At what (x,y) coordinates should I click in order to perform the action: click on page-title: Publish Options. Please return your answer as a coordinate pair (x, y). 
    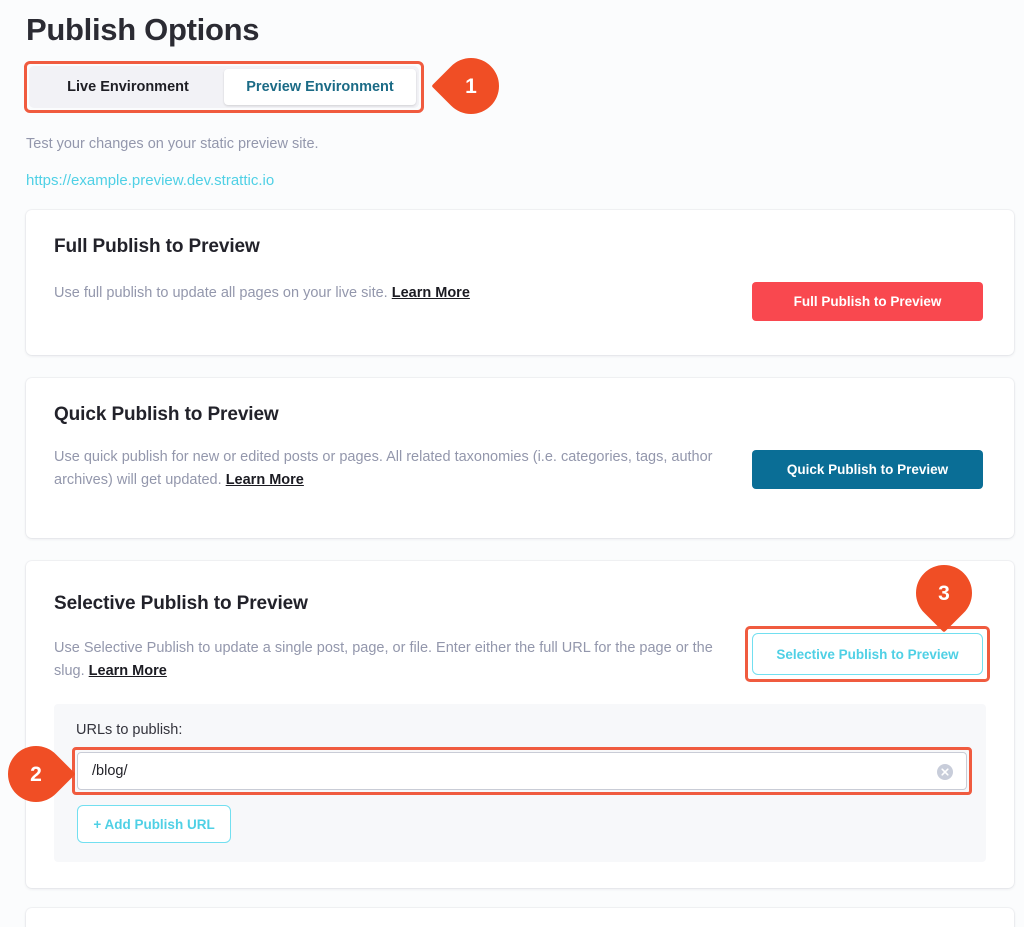
    Looking at the image, I should click on (143, 29).